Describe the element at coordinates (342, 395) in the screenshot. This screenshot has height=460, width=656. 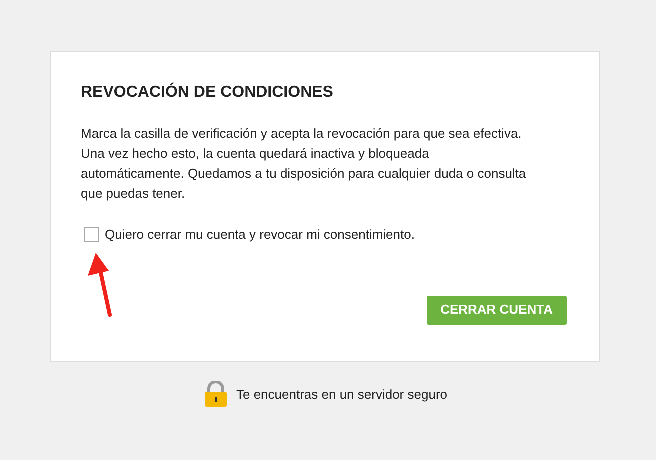
I see `secure-server-note: Te encuentras en un servidor seguro` at that location.